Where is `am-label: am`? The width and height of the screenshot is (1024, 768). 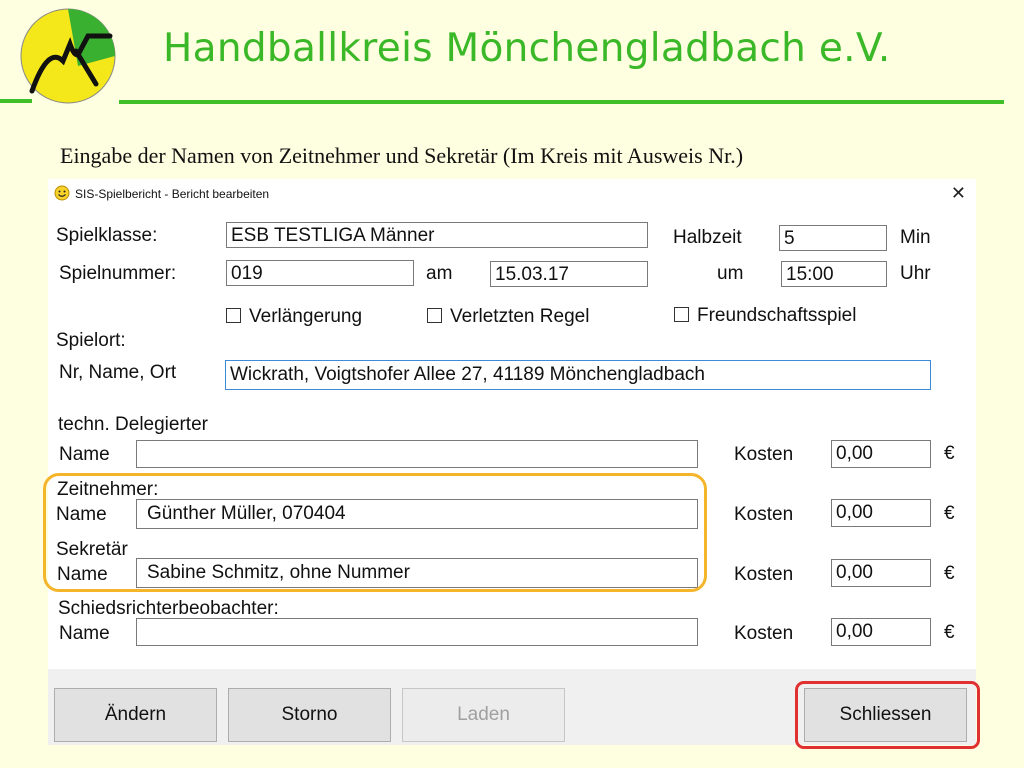
am-label: am is located at coordinates (439, 273).